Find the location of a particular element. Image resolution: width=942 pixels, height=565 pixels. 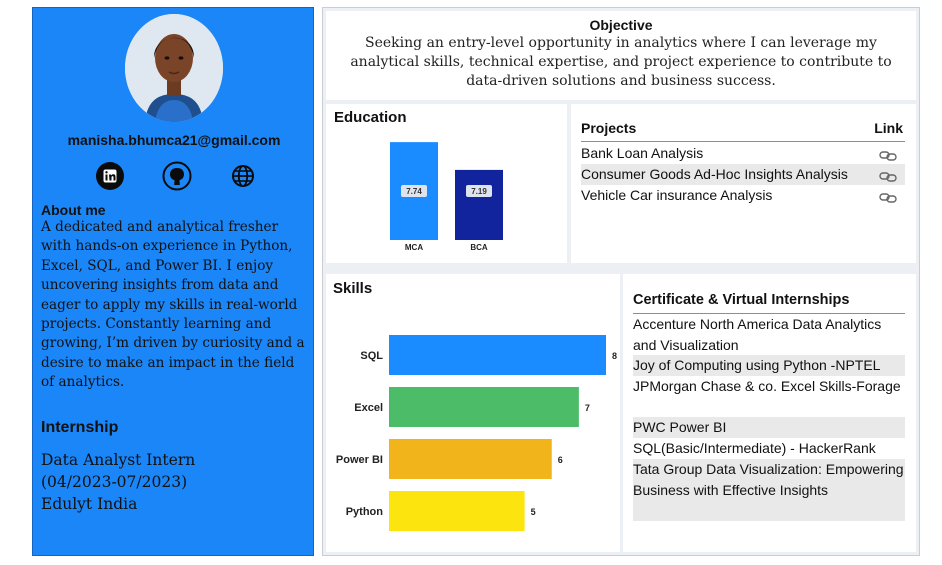

skill-data-label: 5 is located at coordinates (533, 512).